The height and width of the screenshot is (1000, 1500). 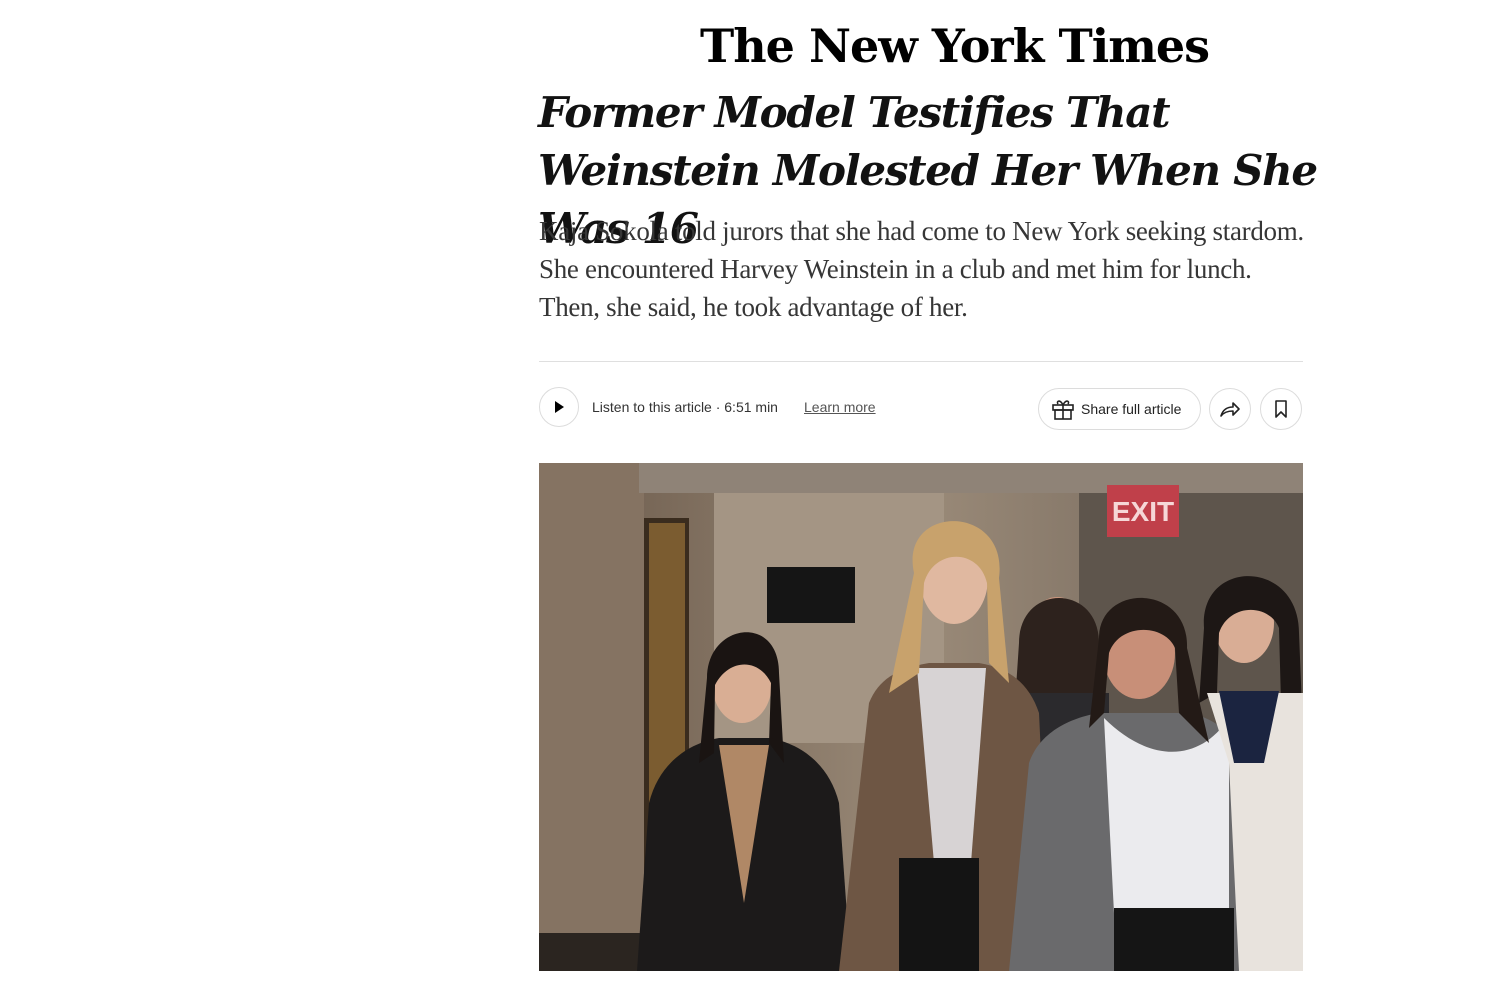 I want to click on bookmark-icon, so click(x=1281, y=409).